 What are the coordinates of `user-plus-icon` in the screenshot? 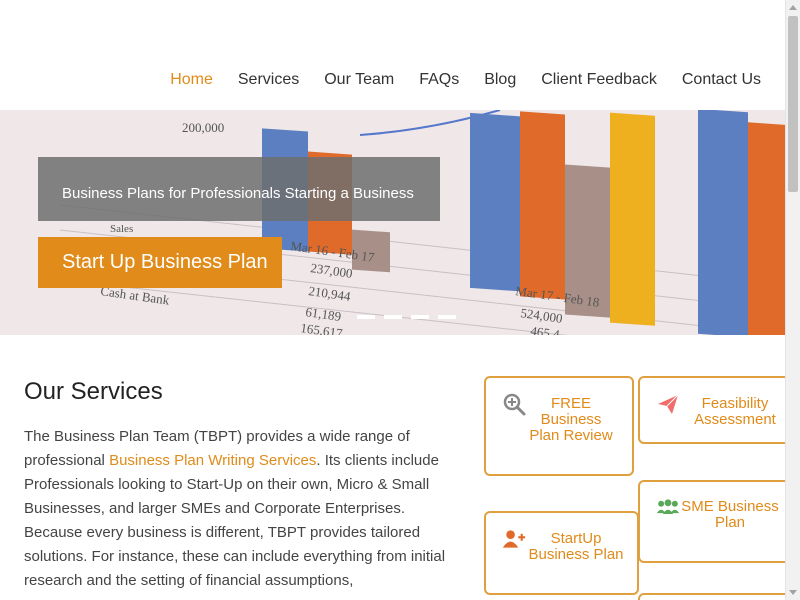 It's located at (514, 539).